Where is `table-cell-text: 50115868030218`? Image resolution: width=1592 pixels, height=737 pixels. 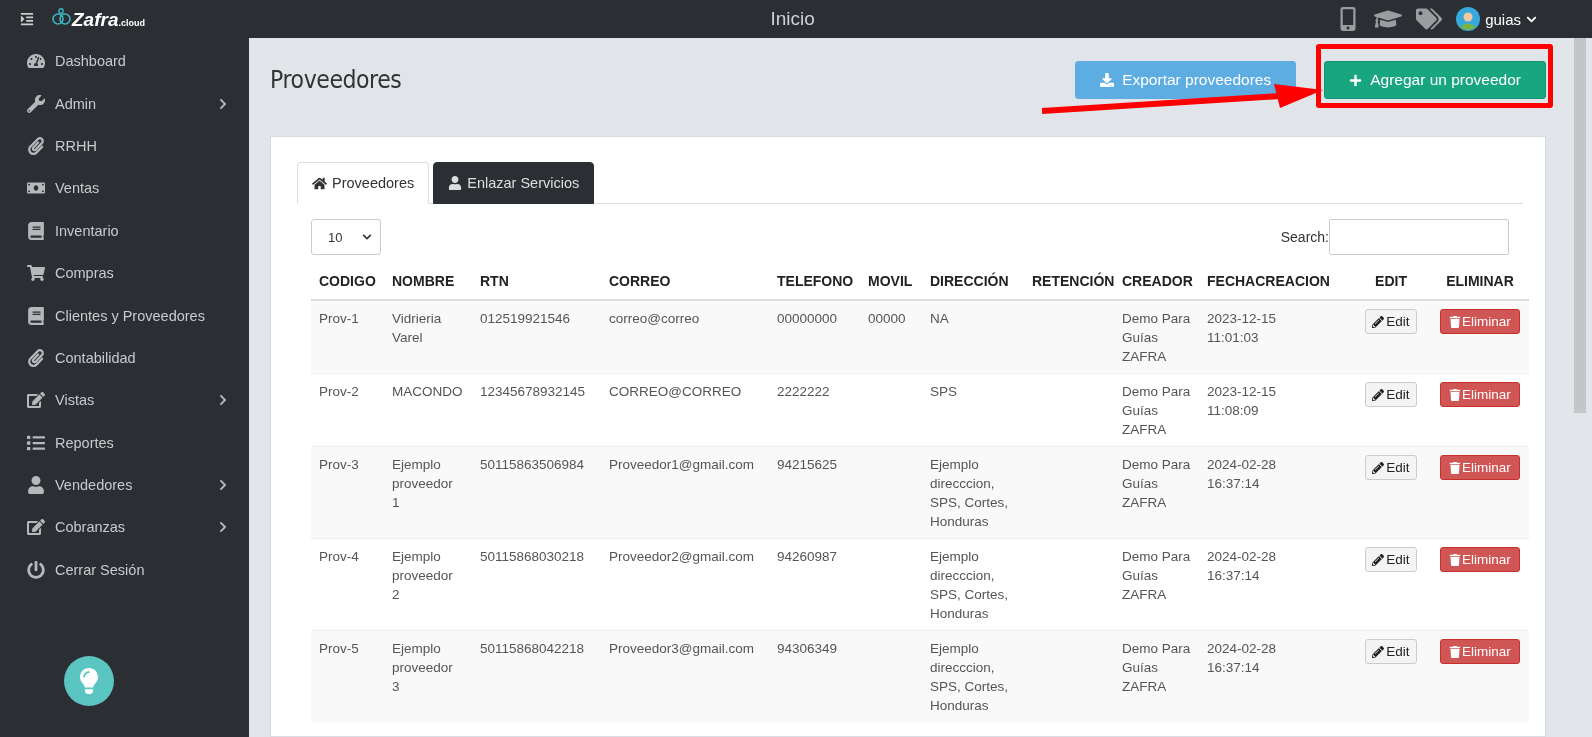 table-cell-text: 50115868030218 is located at coordinates (532, 557).